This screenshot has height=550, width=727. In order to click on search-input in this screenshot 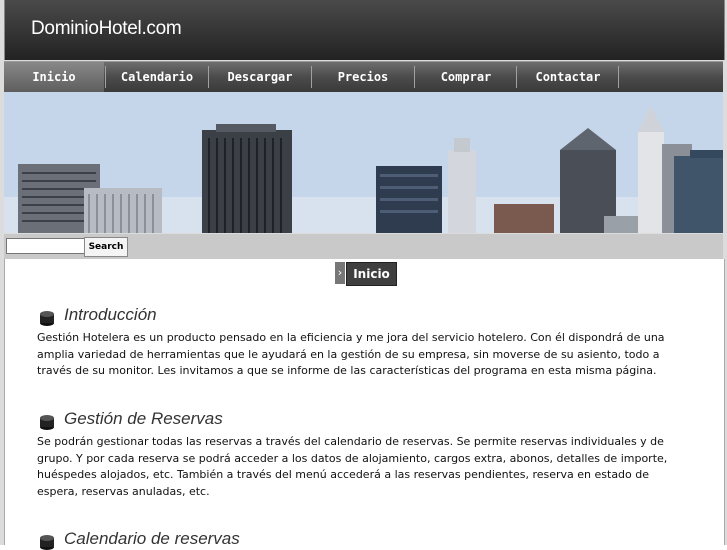, I will do `click(45, 246)`.